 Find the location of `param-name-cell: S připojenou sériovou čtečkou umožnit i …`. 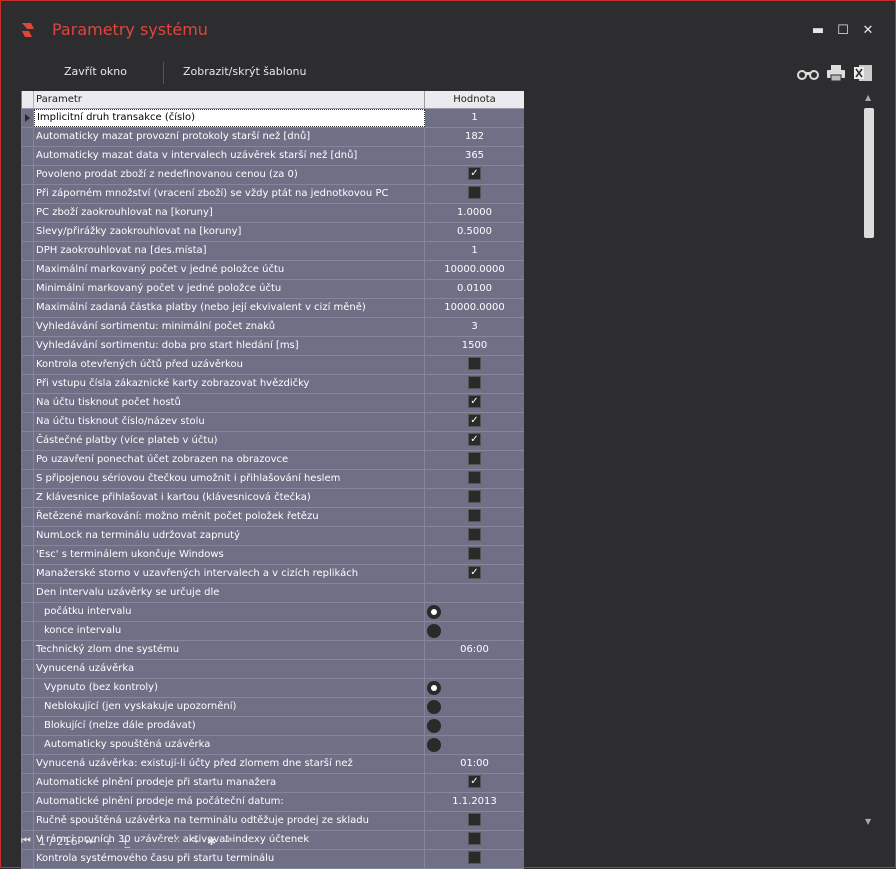

param-name-cell: S připojenou sériovou čtečkou umožnit i … is located at coordinates (229, 479).